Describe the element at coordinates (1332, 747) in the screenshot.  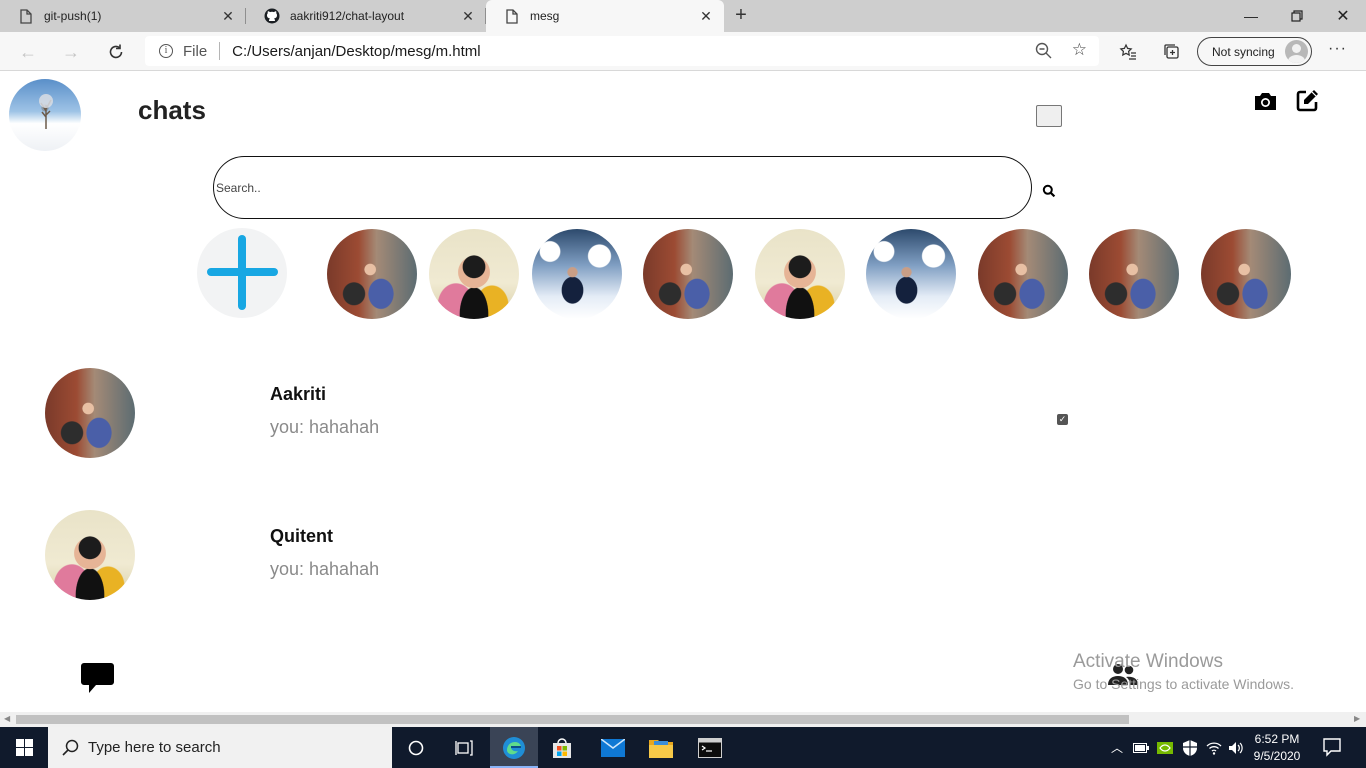
I see `notification-center-icon` at that location.